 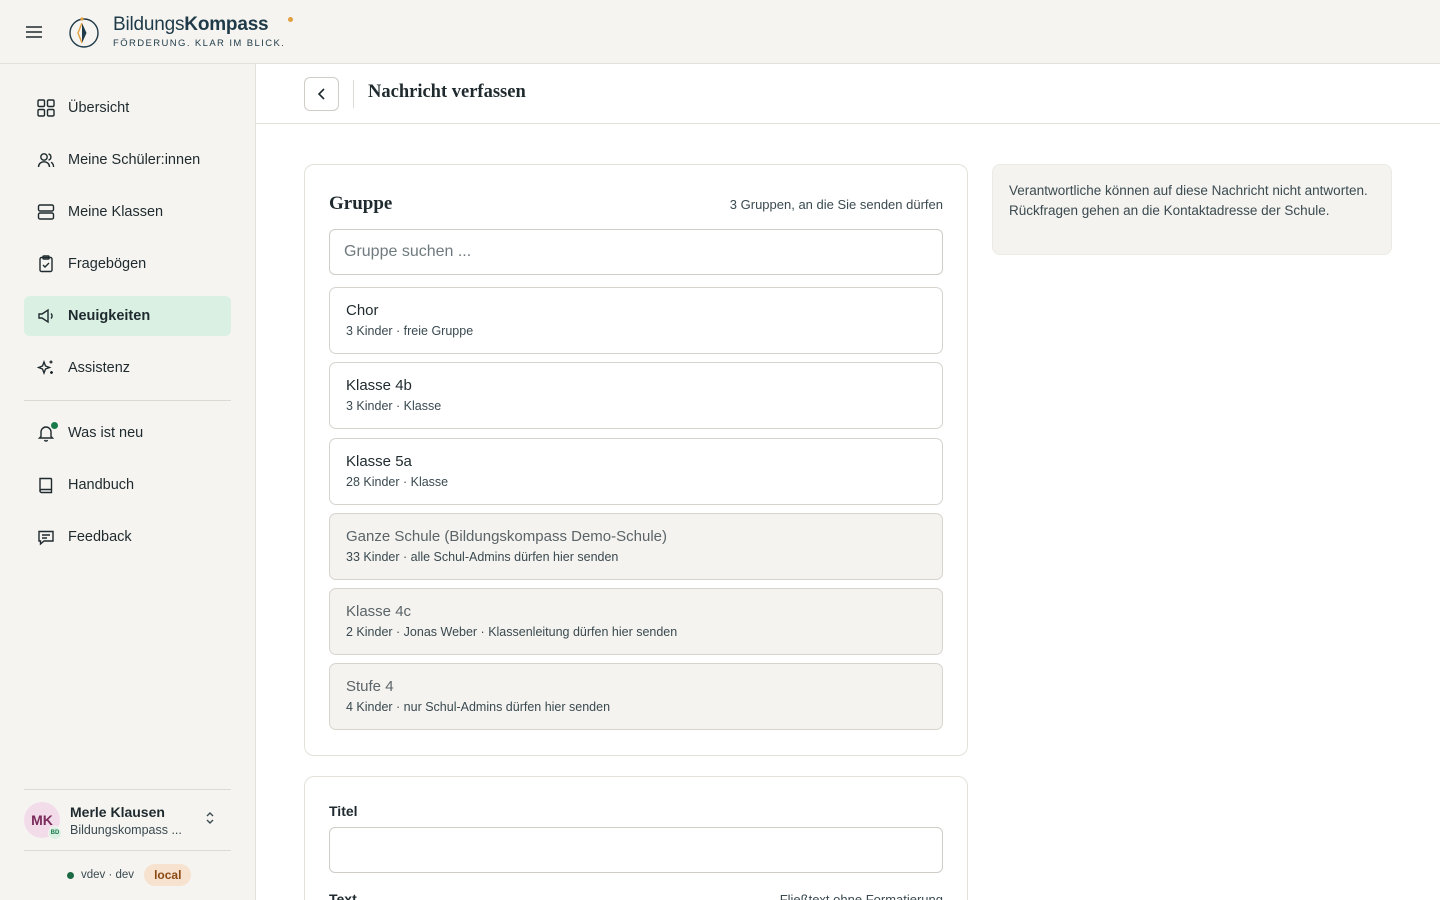 I want to click on sidebar-item-label: Was ist neu, so click(x=106, y=433).